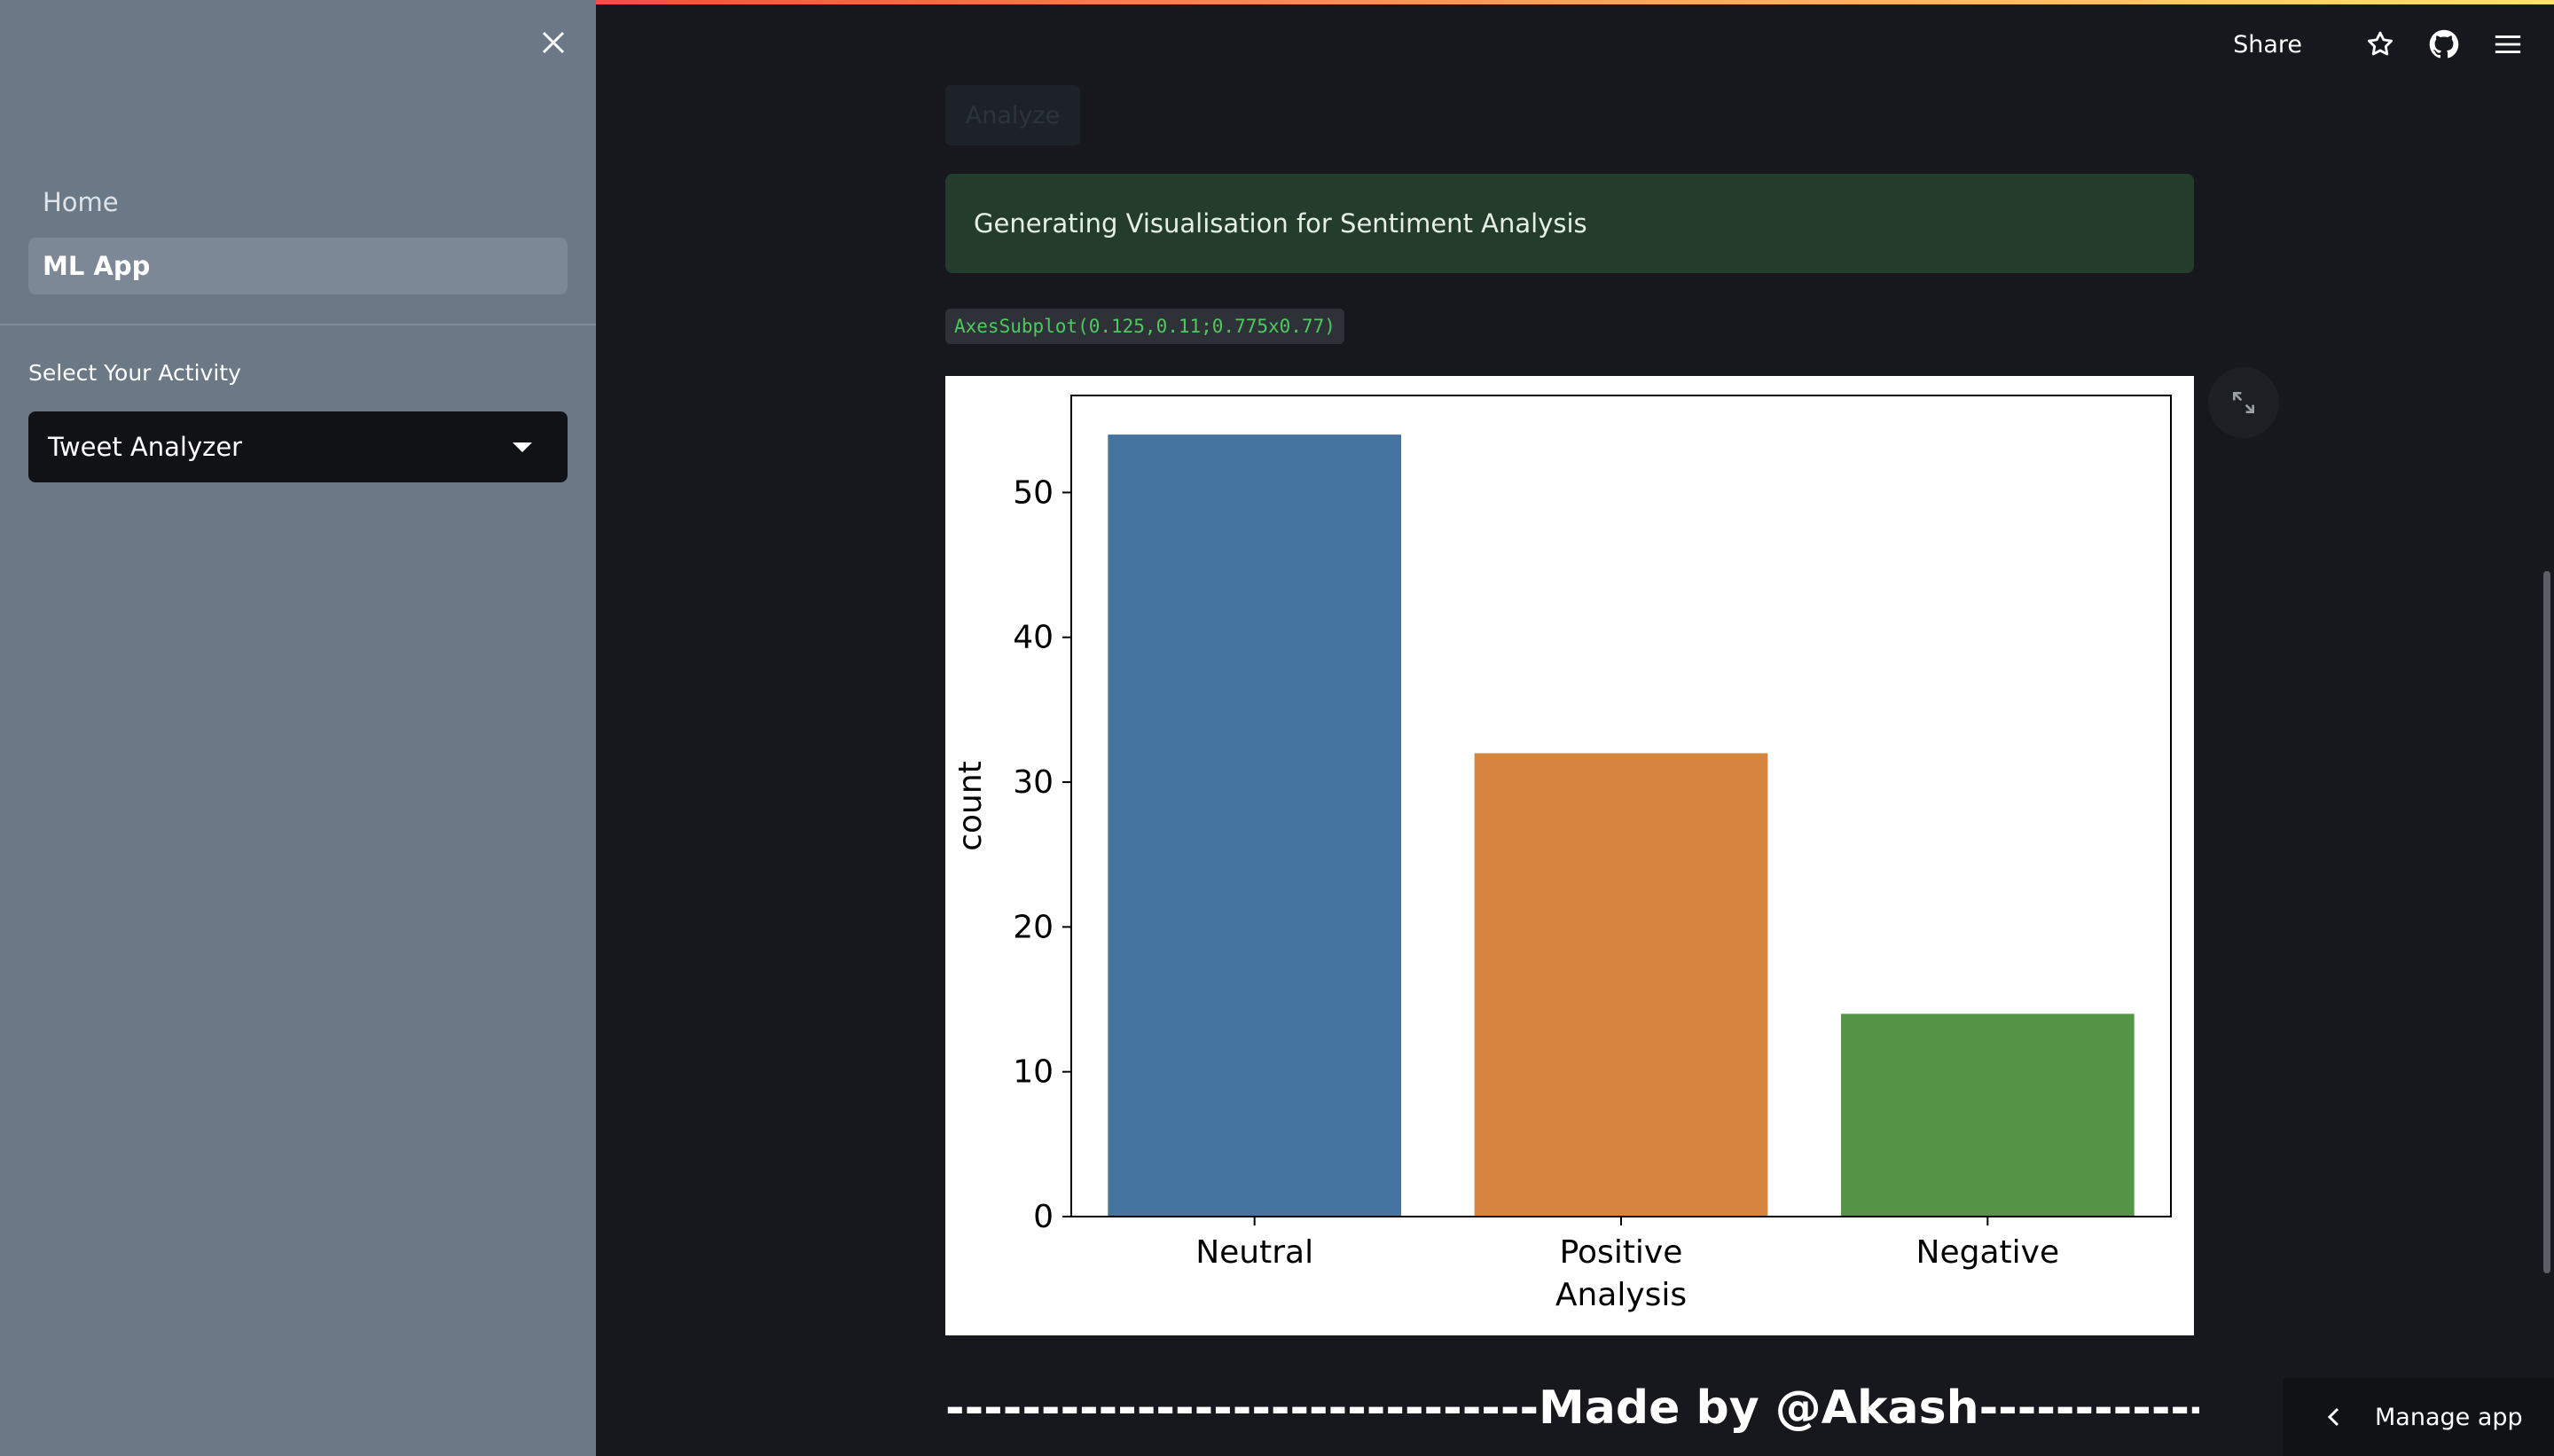  I want to click on x-tick-label: Negative, so click(1988, 1252).